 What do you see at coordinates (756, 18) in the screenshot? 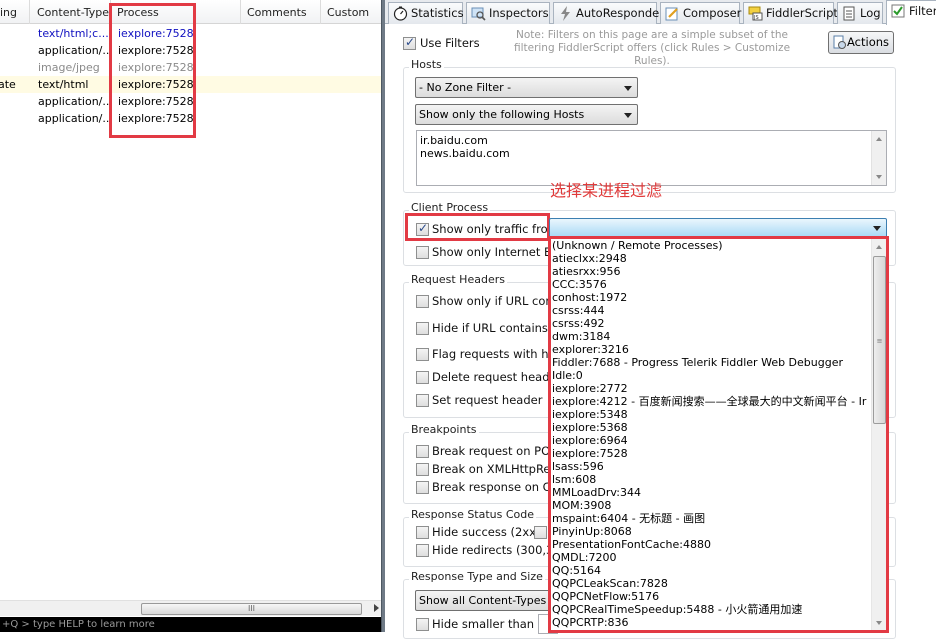
I see `svg-text: JS` at bounding box center [756, 18].